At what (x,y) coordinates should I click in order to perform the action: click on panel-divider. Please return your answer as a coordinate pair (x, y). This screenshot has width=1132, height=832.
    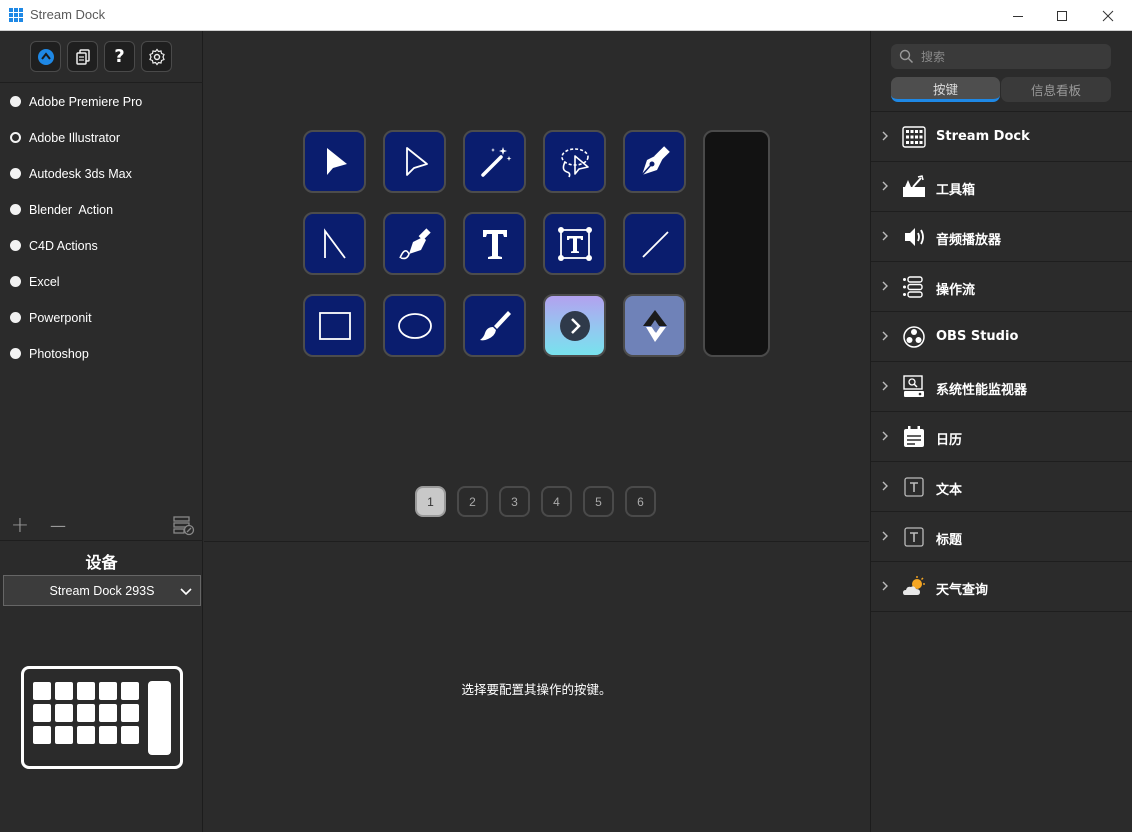
    Looking at the image, I should click on (536, 541).